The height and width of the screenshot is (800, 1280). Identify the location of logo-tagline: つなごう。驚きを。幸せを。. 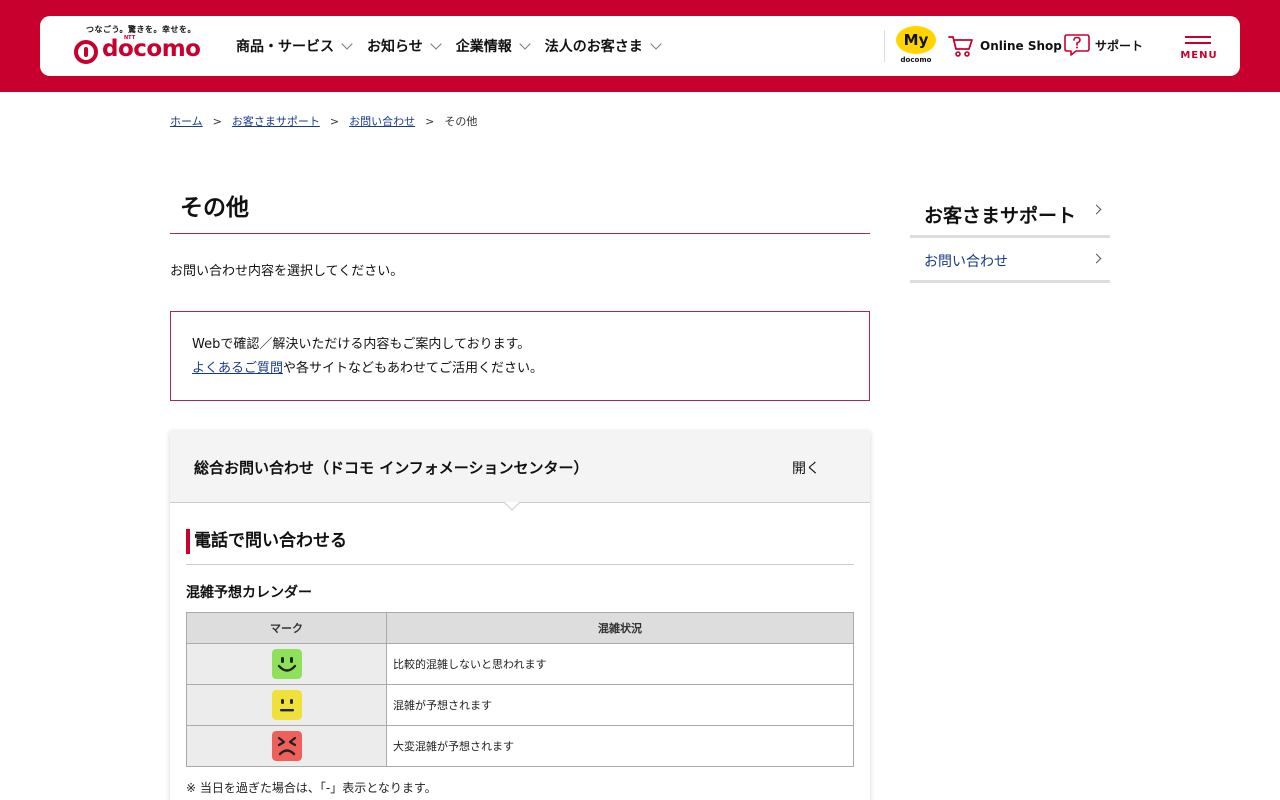
(141, 29).